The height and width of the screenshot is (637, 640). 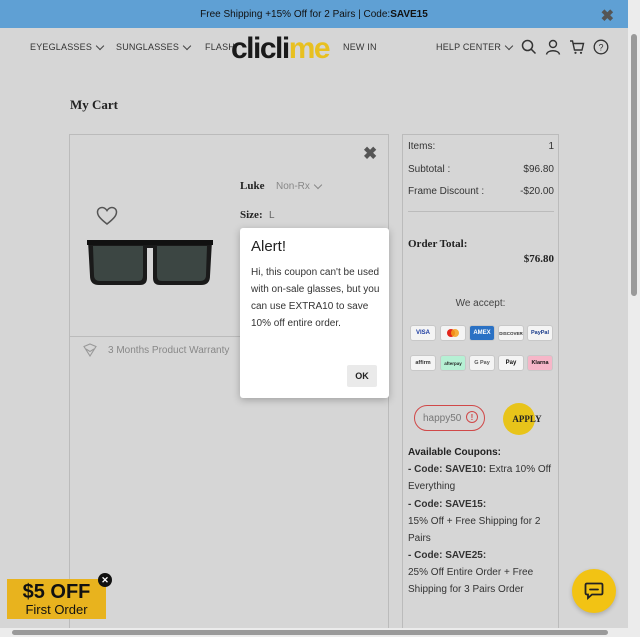 I want to click on discount-row: Frame Discount : -$20.00, so click(x=481, y=191).